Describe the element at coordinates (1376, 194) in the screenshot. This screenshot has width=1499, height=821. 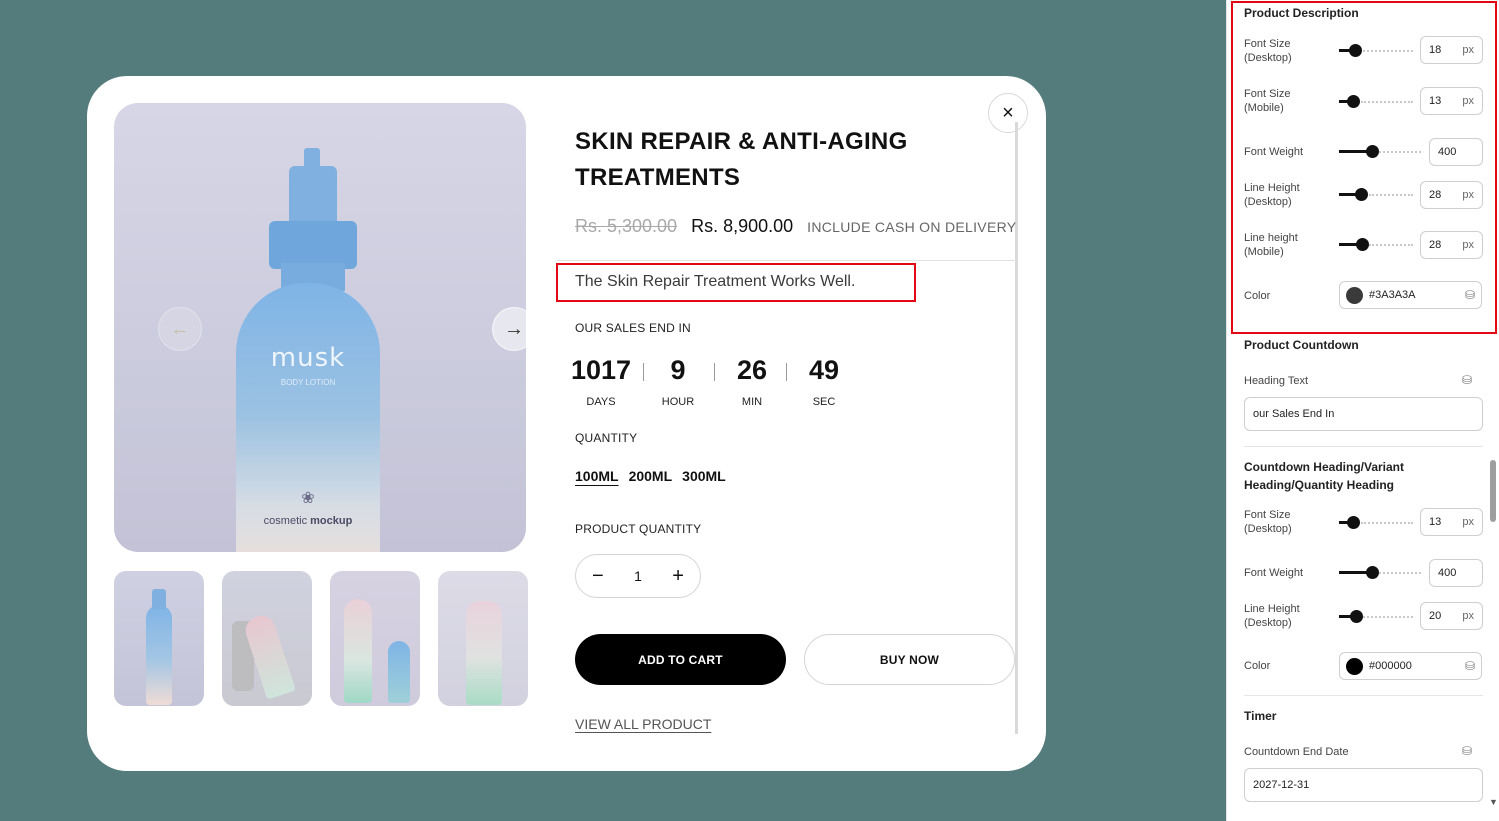
I see `line-height-desktop-slider` at that location.